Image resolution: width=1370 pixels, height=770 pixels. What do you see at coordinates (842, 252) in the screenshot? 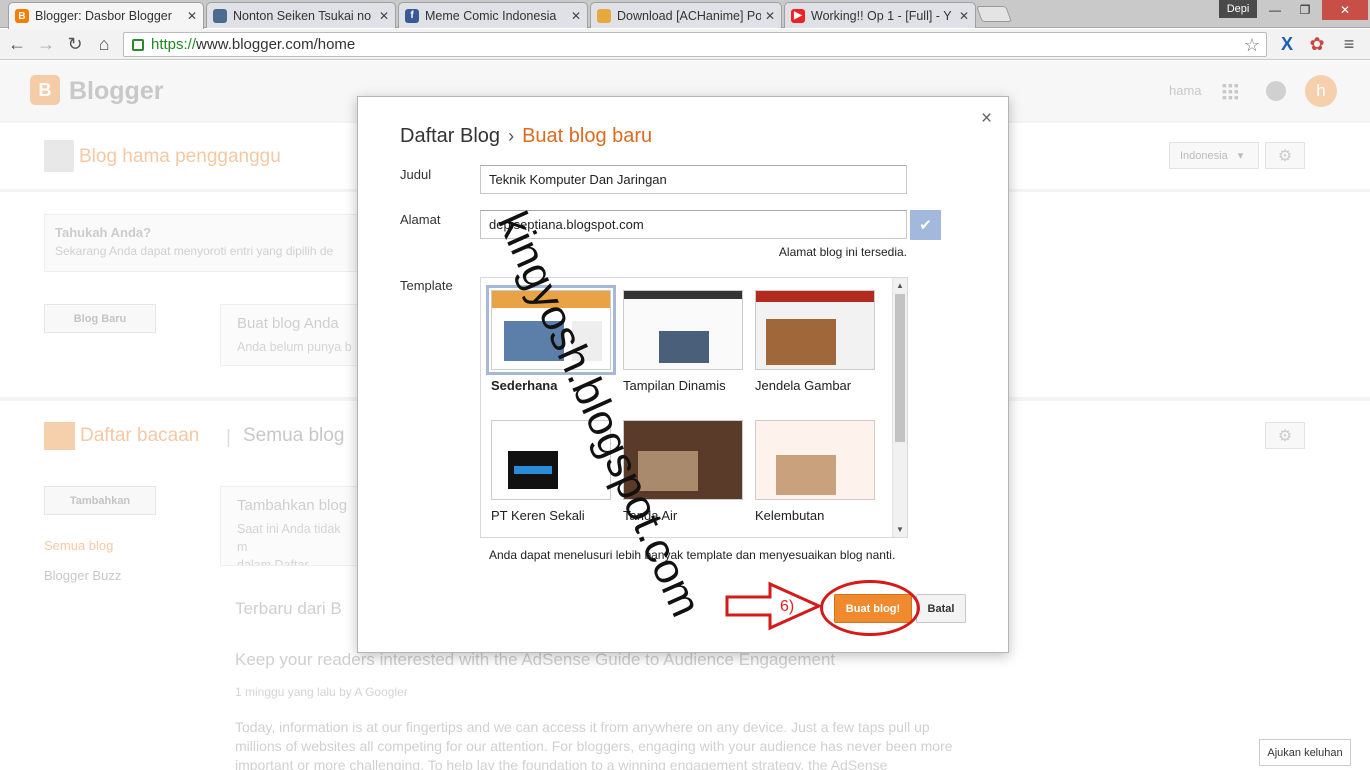
I see `address-available-text: Alamat blog ini tersedia.` at bounding box center [842, 252].